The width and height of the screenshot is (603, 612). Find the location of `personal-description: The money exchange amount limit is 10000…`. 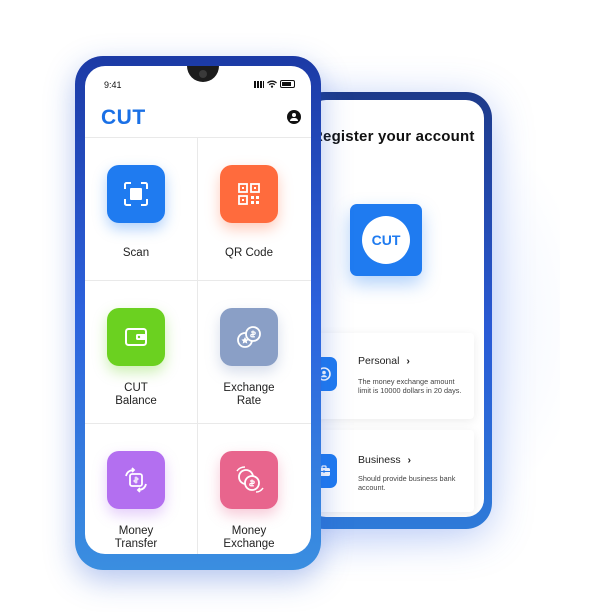

personal-description: The money exchange amount limit is 10000… is located at coordinates (410, 386).